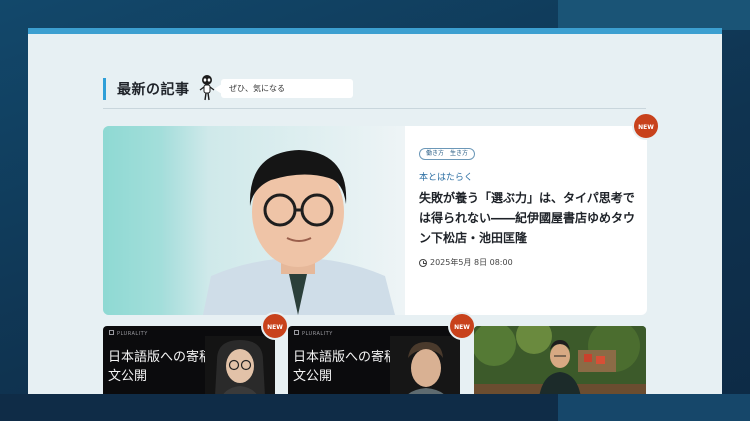  I want to click on article-category: 本とはたらく, so click(529, 176).